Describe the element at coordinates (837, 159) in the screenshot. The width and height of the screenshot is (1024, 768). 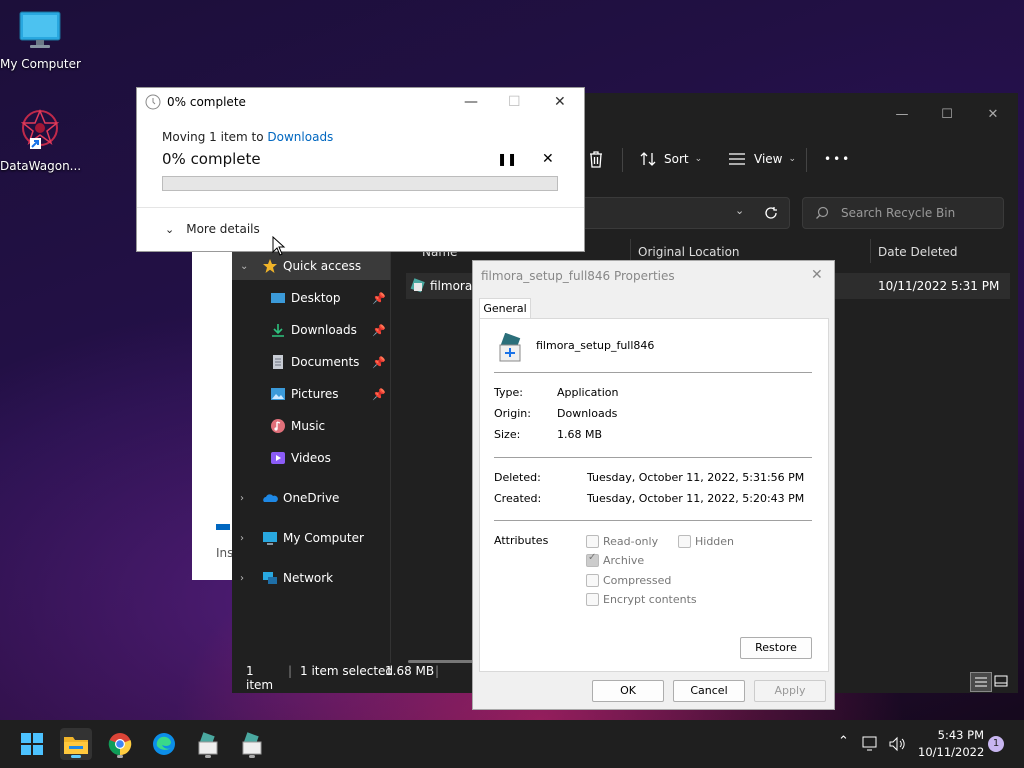
I see `more-options-button: •••` at that location.